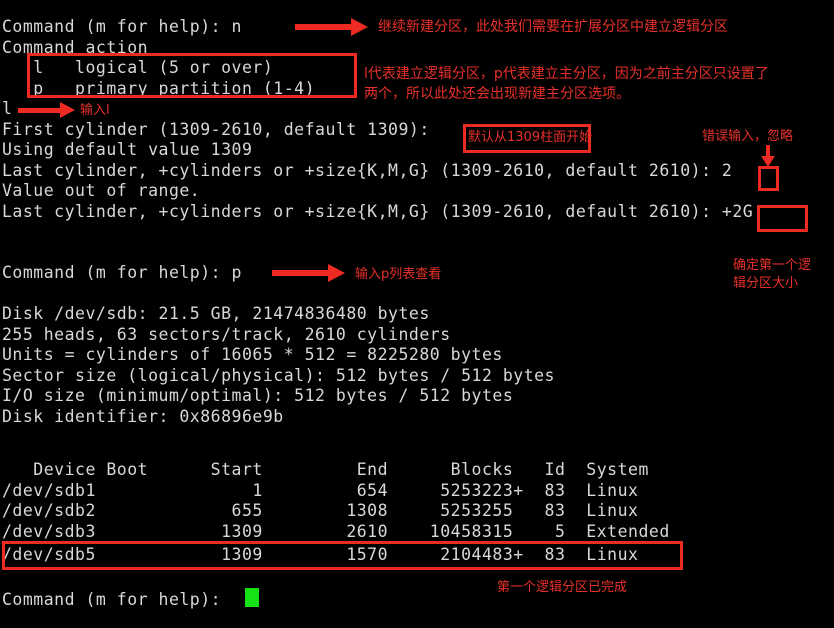  I want to click on annotation-default-cylinder: 默认从1309柱面开始, so click(530, 137).